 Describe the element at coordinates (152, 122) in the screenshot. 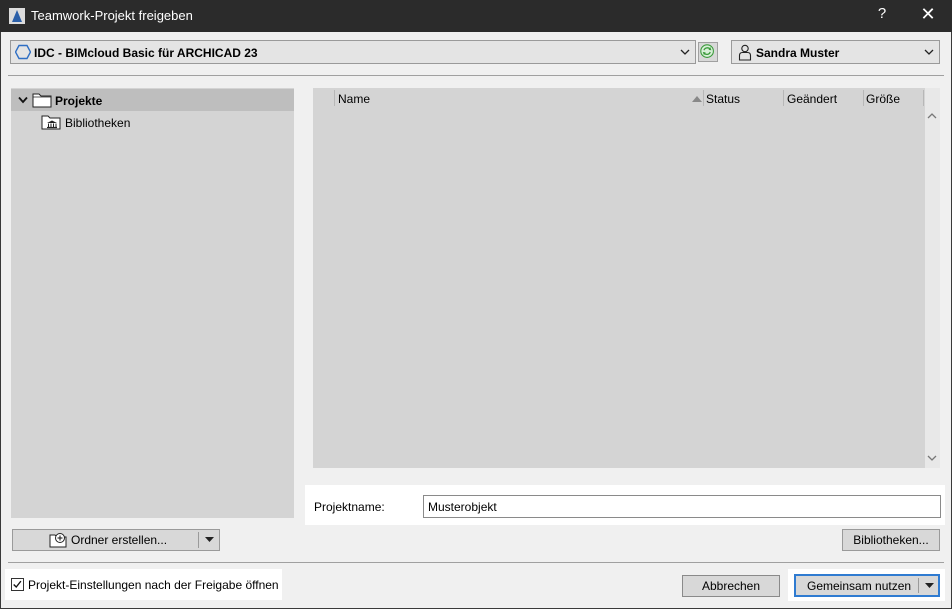

I see `tree-item-bibliotheken: Bibliotheken` at that location.